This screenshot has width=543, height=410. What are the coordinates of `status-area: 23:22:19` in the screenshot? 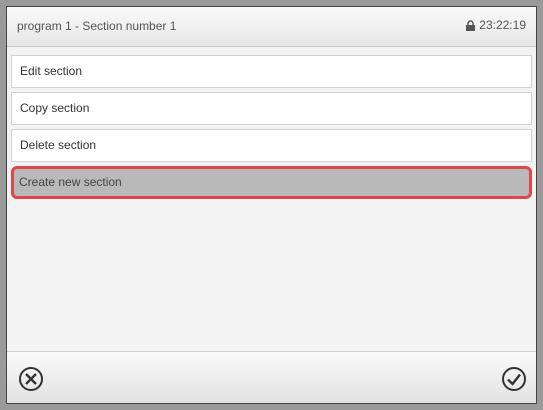 It's located at (495, 25).